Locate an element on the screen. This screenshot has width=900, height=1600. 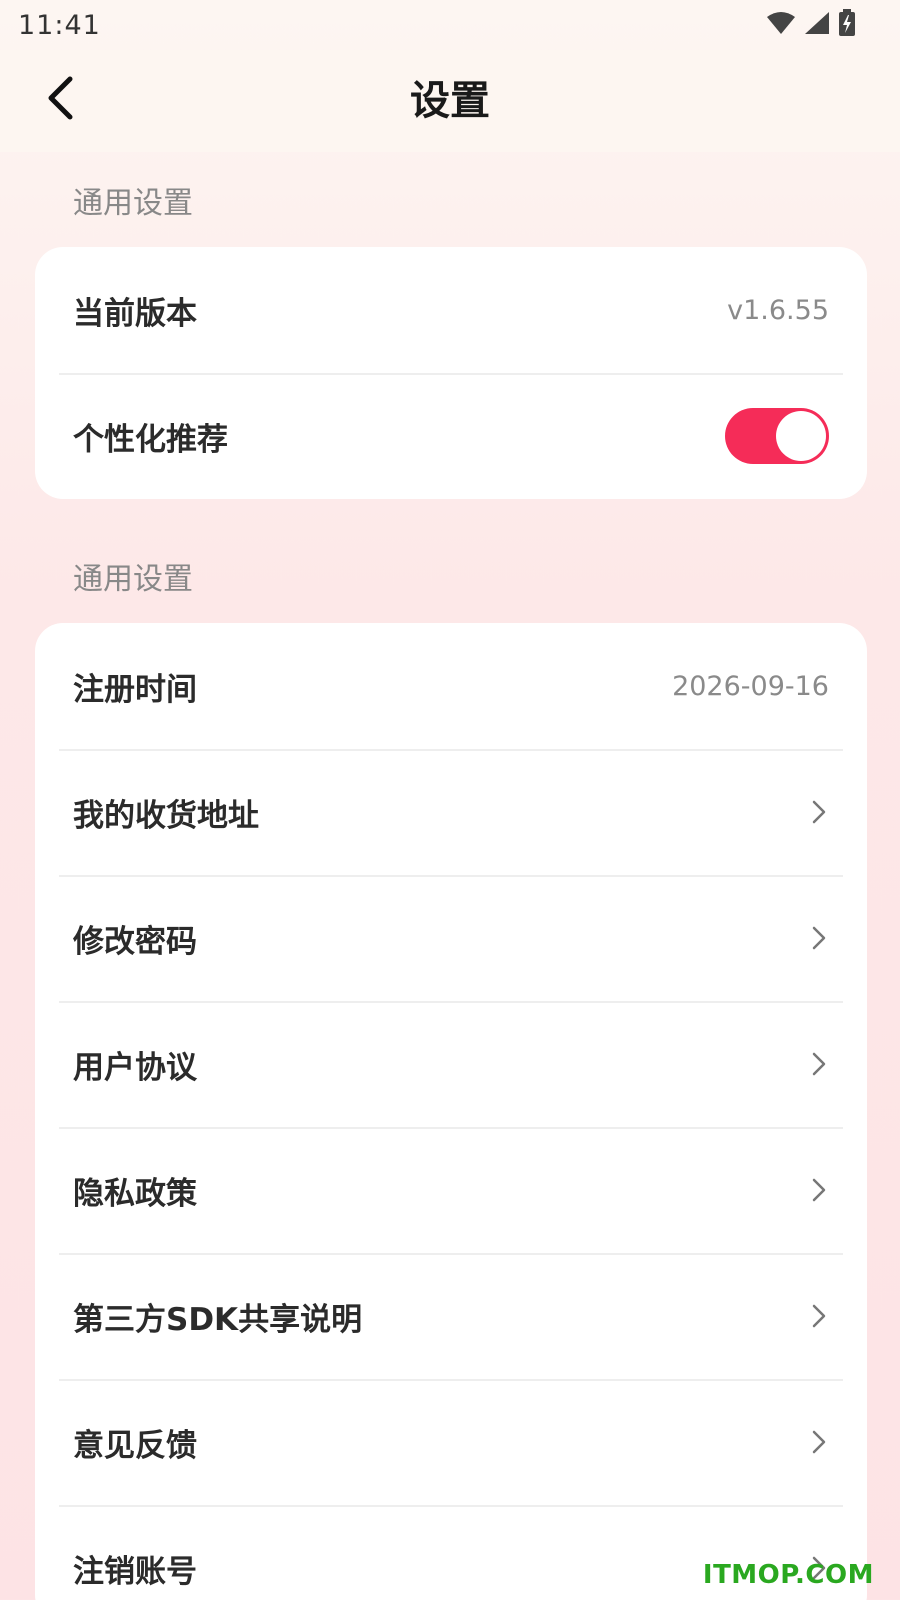
status-icons is located at coordinates (811, 25).